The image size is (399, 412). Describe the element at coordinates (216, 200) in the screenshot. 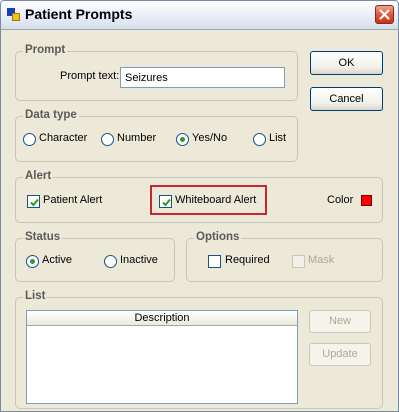

I see `whiteboard-alert-label: Whiteboard Alert` at that location.